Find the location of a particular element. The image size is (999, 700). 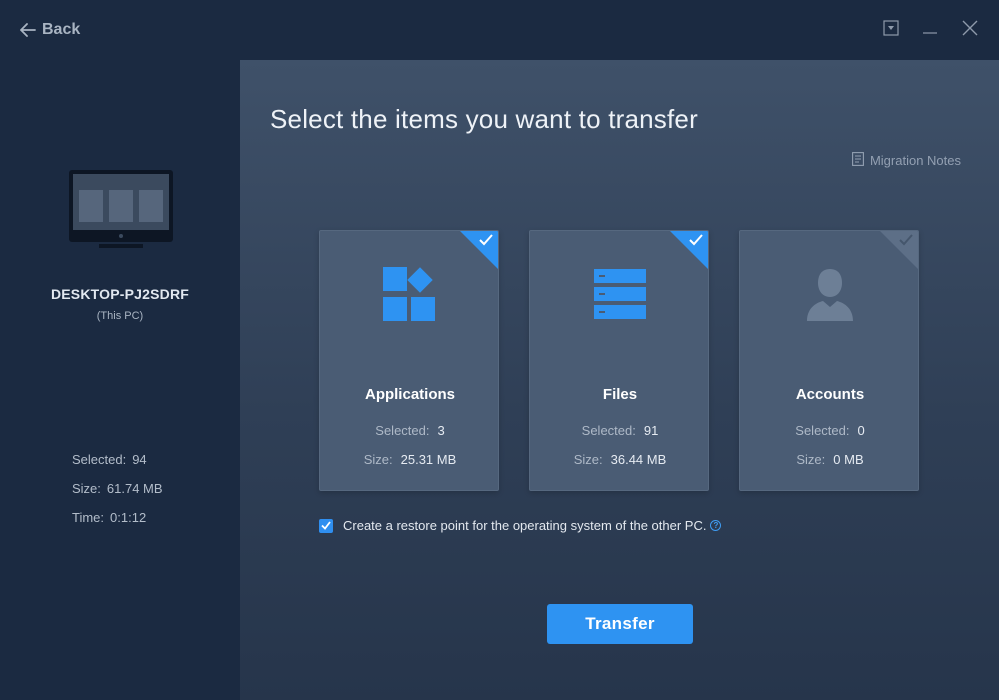

files-stack-icon is located at coordinates (619, 294).